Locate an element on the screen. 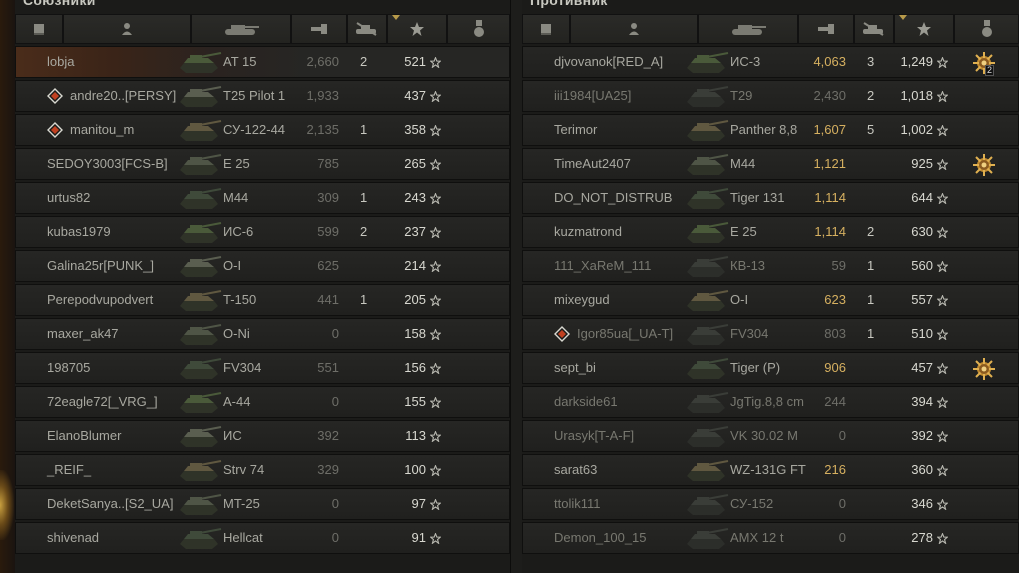 The width and height of the screenshot is (1019, 573). player-row: sarat63 WZ-131G FT 216 360 is located at coordinates (770, 470).